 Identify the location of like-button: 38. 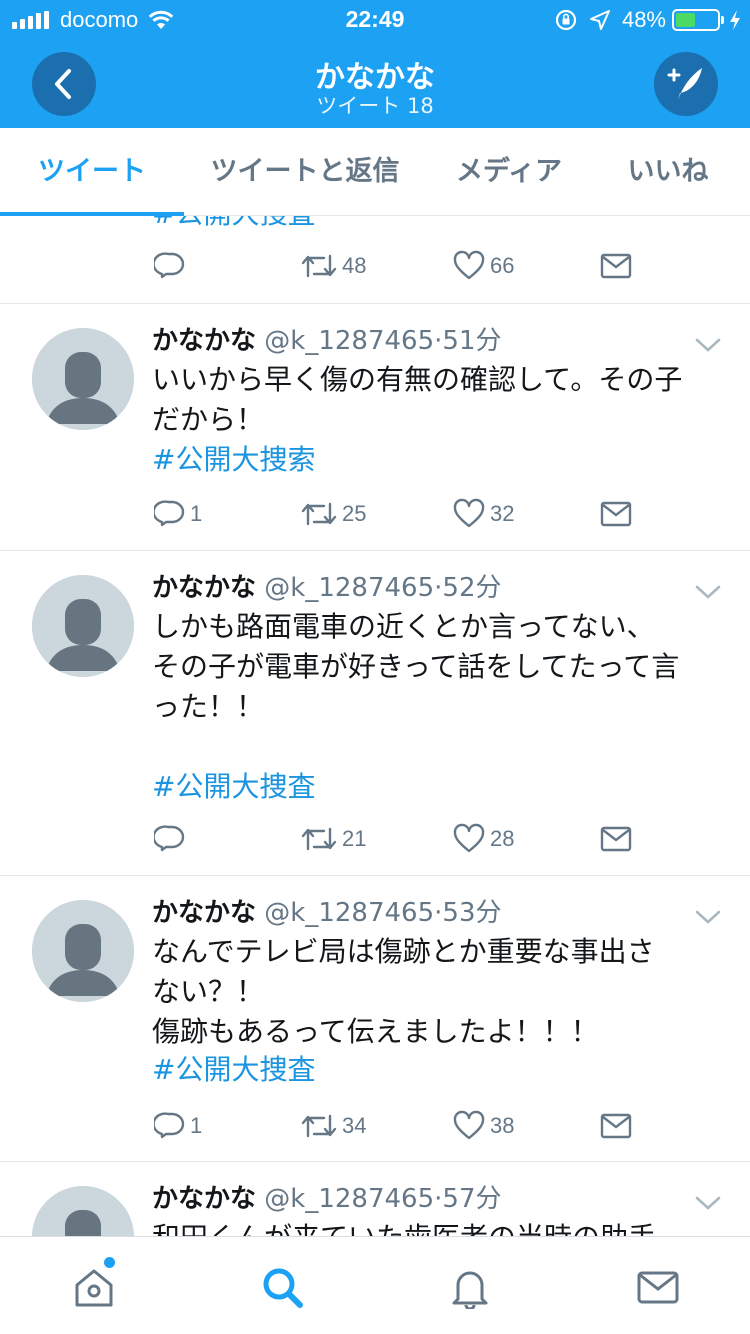
(483, 1126).